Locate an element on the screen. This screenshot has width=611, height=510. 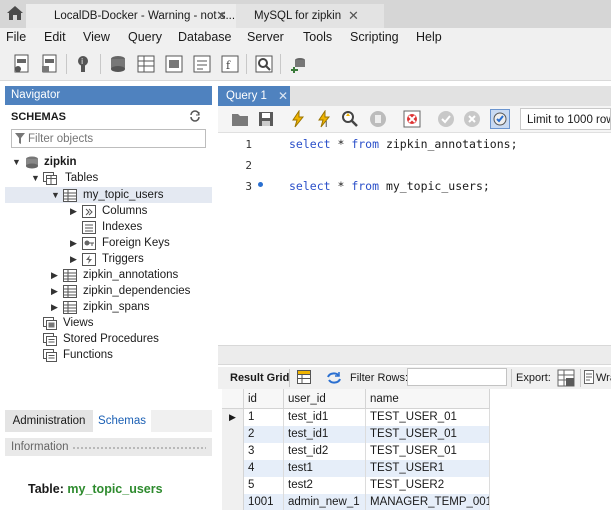
refresh-rows-icon is located at coordinates (334, 378).